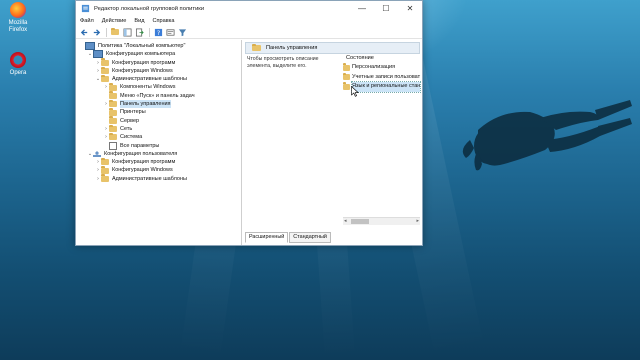 The height and width of the screenshot is (360, 640). I want to click on properties-button, so click(170, 32).